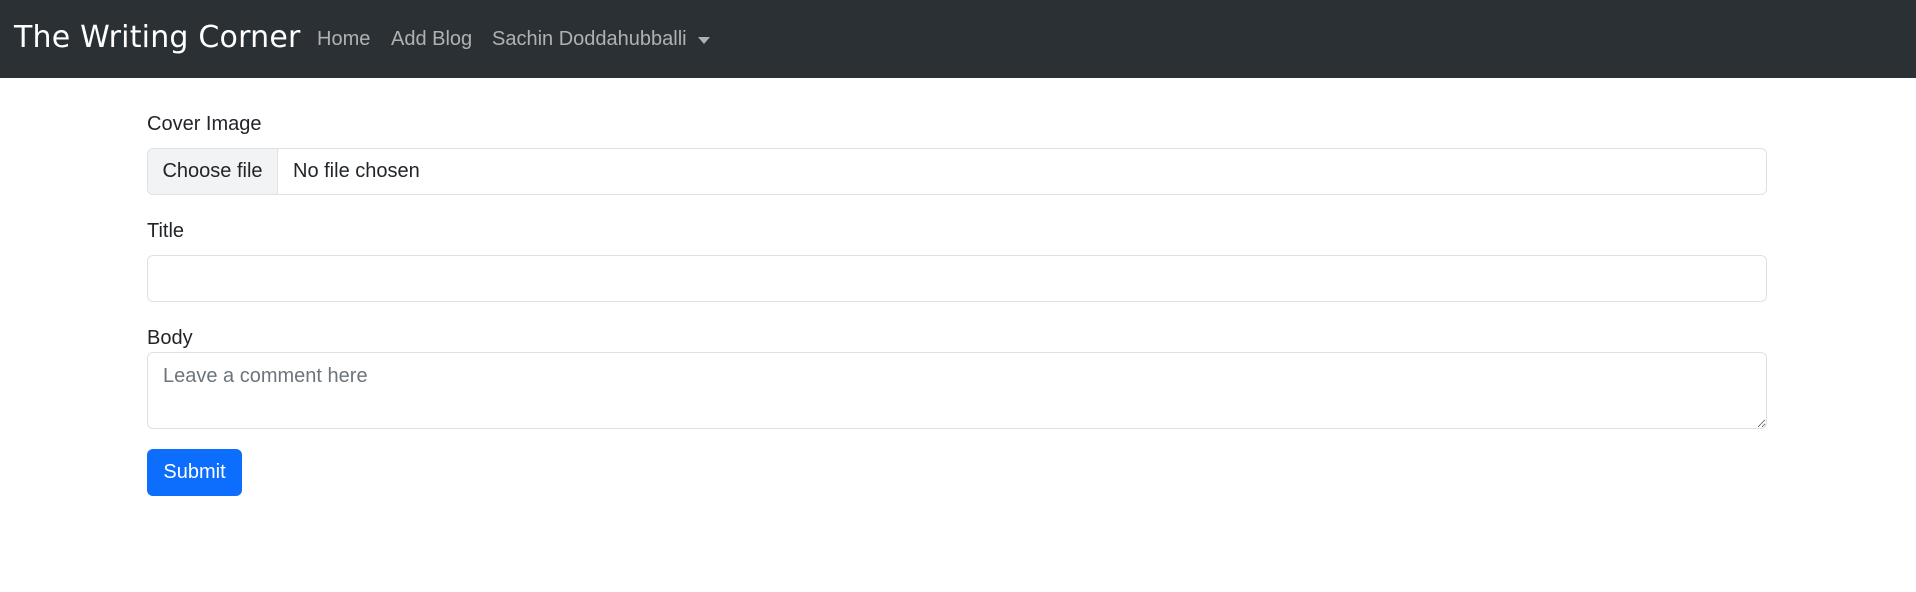 This screenshot has width=1916, height=592. I want to click on user-name: Sachin Doddahubballi, so click(589, 39).